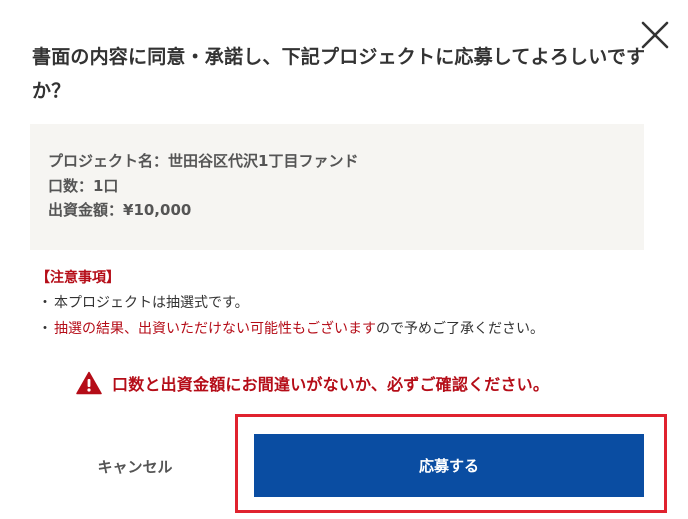 This screenshot has height=519, width=688. I want to click on dialog-title: 書面の内容に同意・承諾し、下記プロジェクトに応募してよろしいですか？, so click(339, 74).